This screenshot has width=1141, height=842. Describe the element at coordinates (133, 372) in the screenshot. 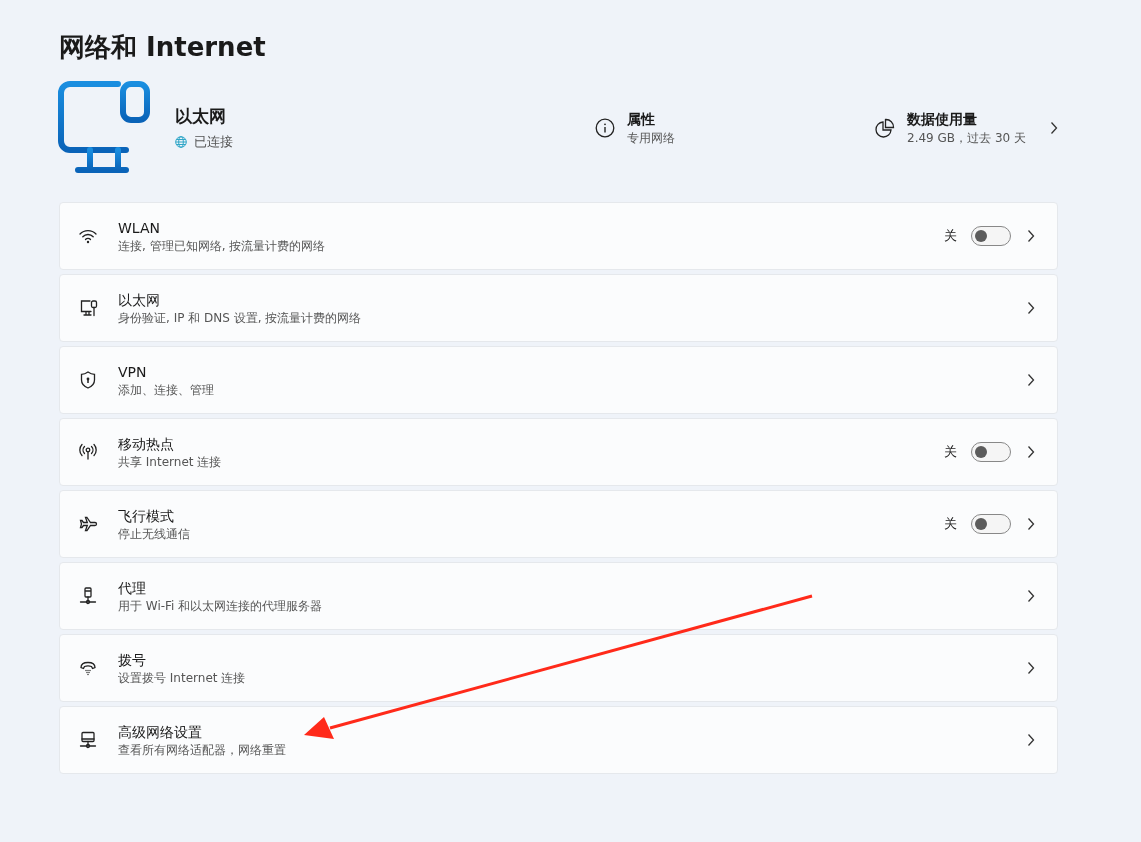

I see `row-title: VPN` at that location.